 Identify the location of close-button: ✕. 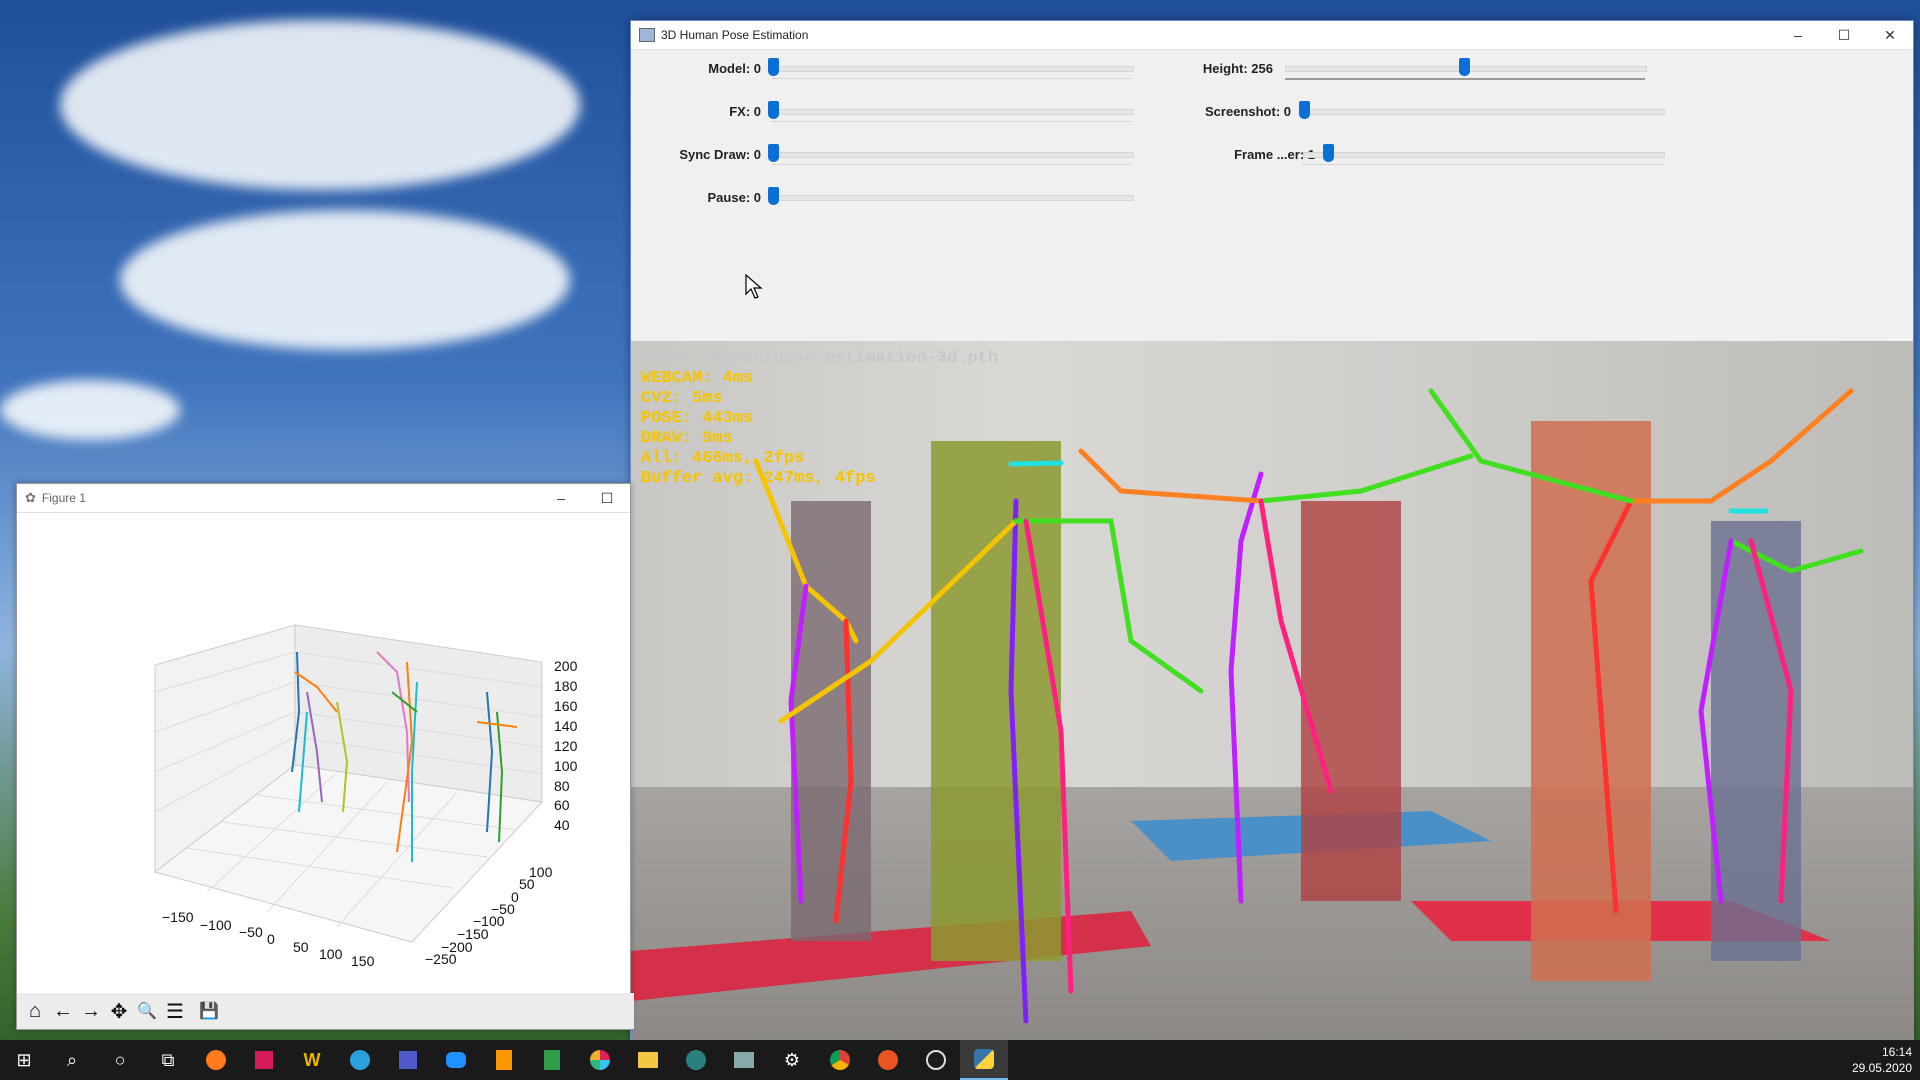
(1890, 35).